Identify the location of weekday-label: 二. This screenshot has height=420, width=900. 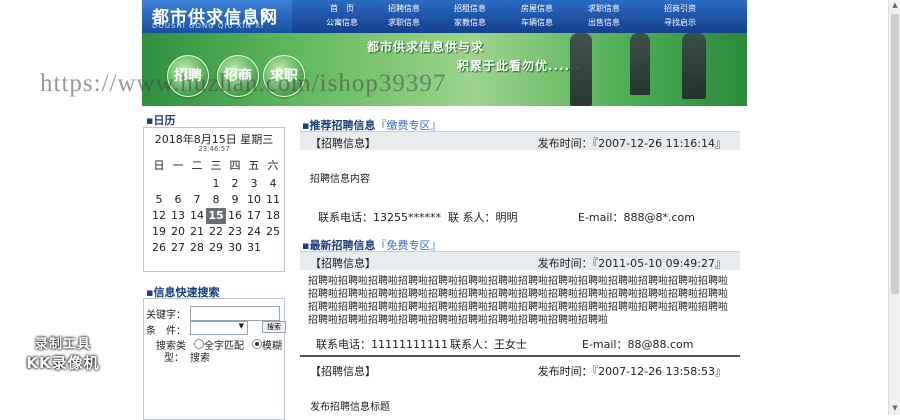
(197, 165).